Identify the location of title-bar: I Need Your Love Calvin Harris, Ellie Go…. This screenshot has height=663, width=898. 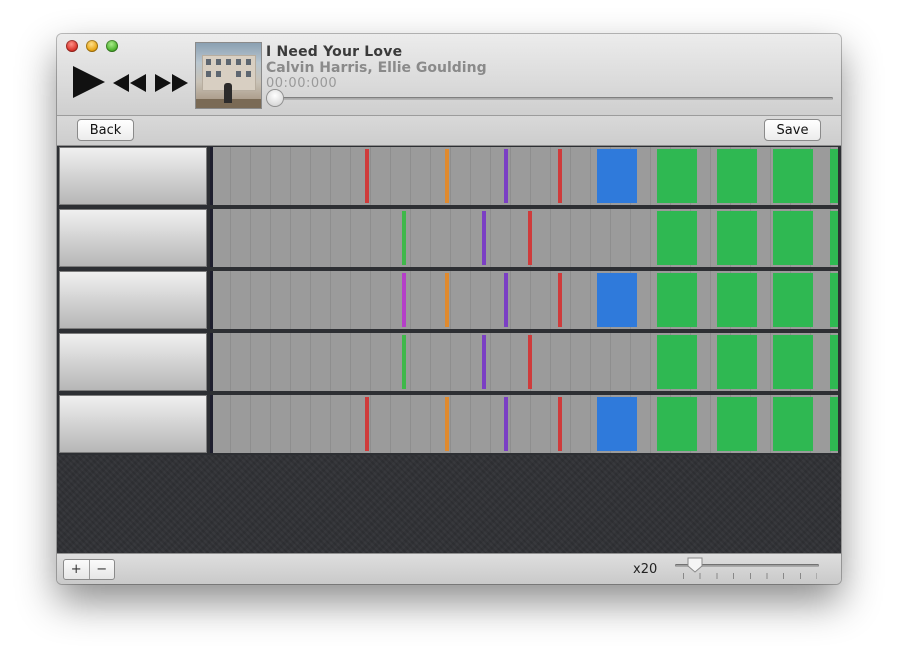
(449, 75).